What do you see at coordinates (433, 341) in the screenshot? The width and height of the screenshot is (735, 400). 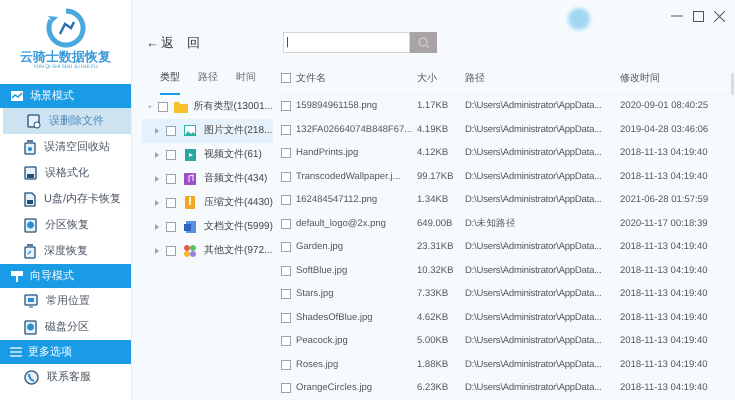 I see `file-size: 5.00KB` at bounding box center [433, 341].